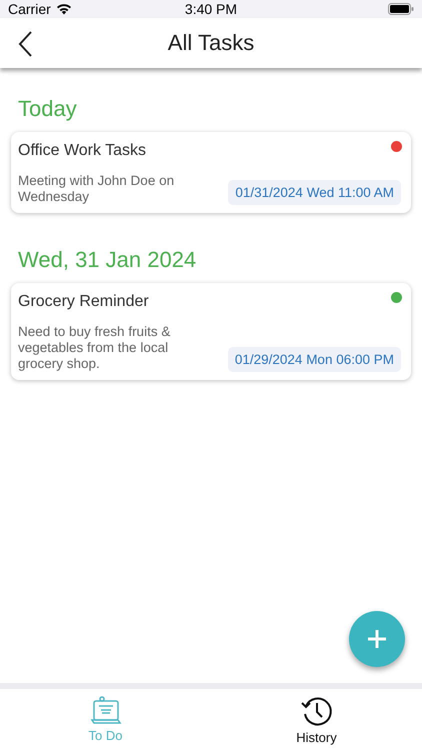 This screenshot has width=422, height=750. What do you see at coordinates (401, 9) in the screenshot?
I see `battery-icon` at bounding box center [401, 9].